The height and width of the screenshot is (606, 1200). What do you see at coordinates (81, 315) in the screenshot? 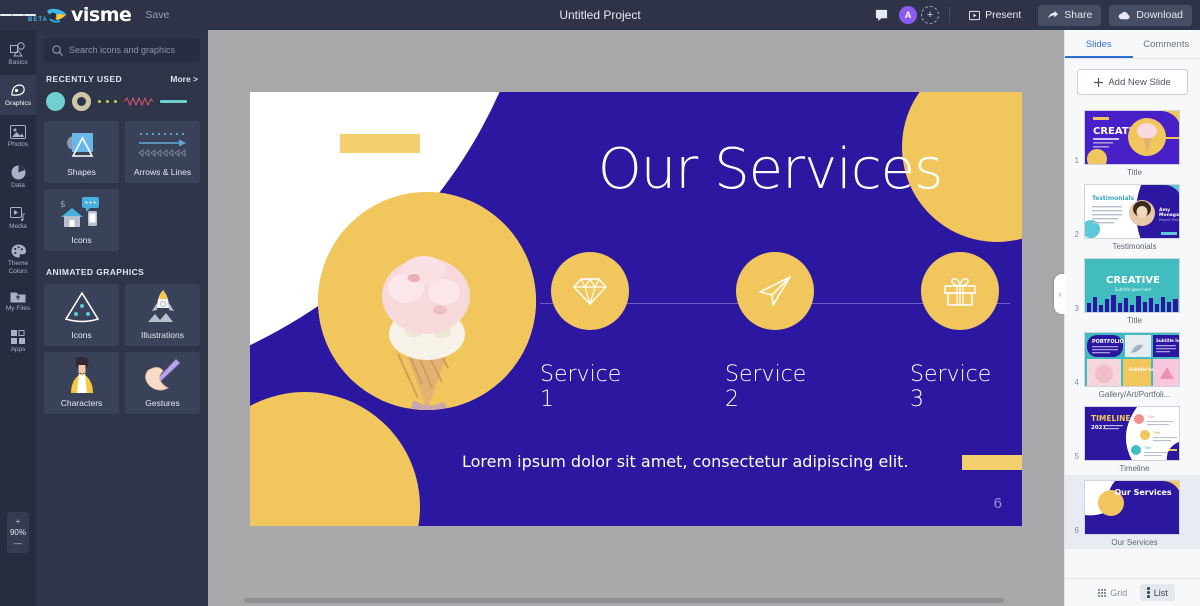
I see `tile-animated-icons: Icons` at bounding box center [81, 315].